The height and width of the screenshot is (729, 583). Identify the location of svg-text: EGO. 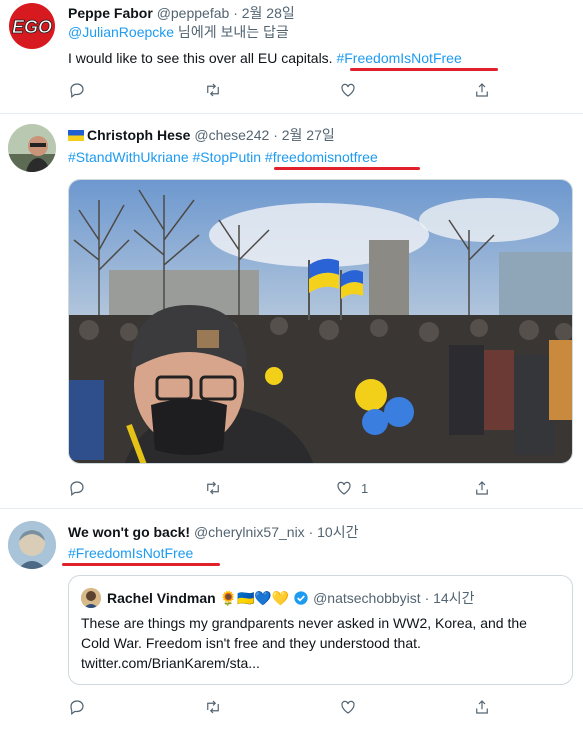
(32, 27).